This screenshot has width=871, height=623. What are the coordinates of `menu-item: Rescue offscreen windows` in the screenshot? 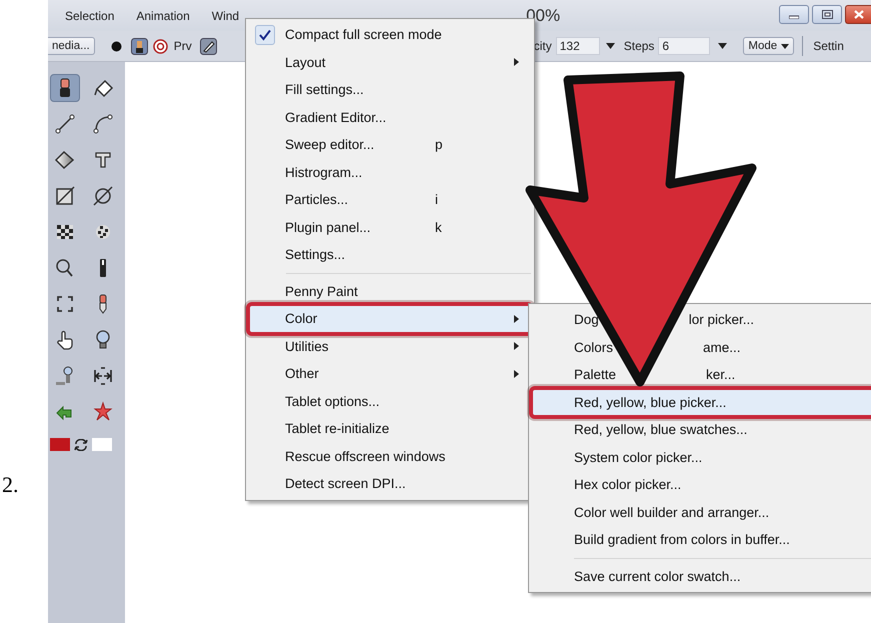 It's located at (390, 456).